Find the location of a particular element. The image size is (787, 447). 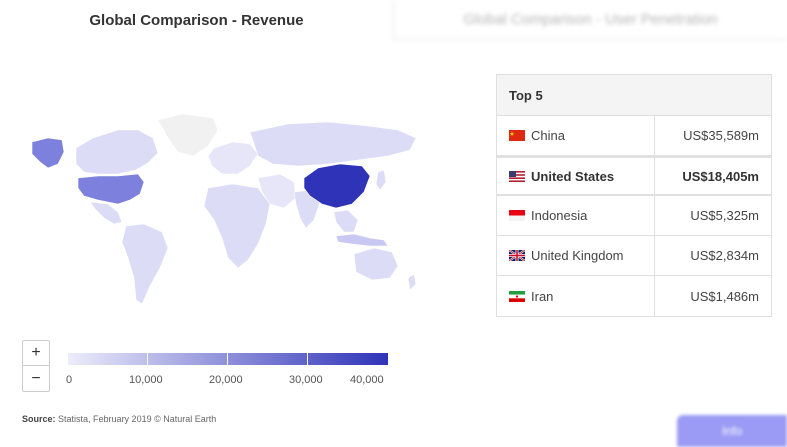

scale-tick-label: 30,000 is located at coordinates (306, 380).